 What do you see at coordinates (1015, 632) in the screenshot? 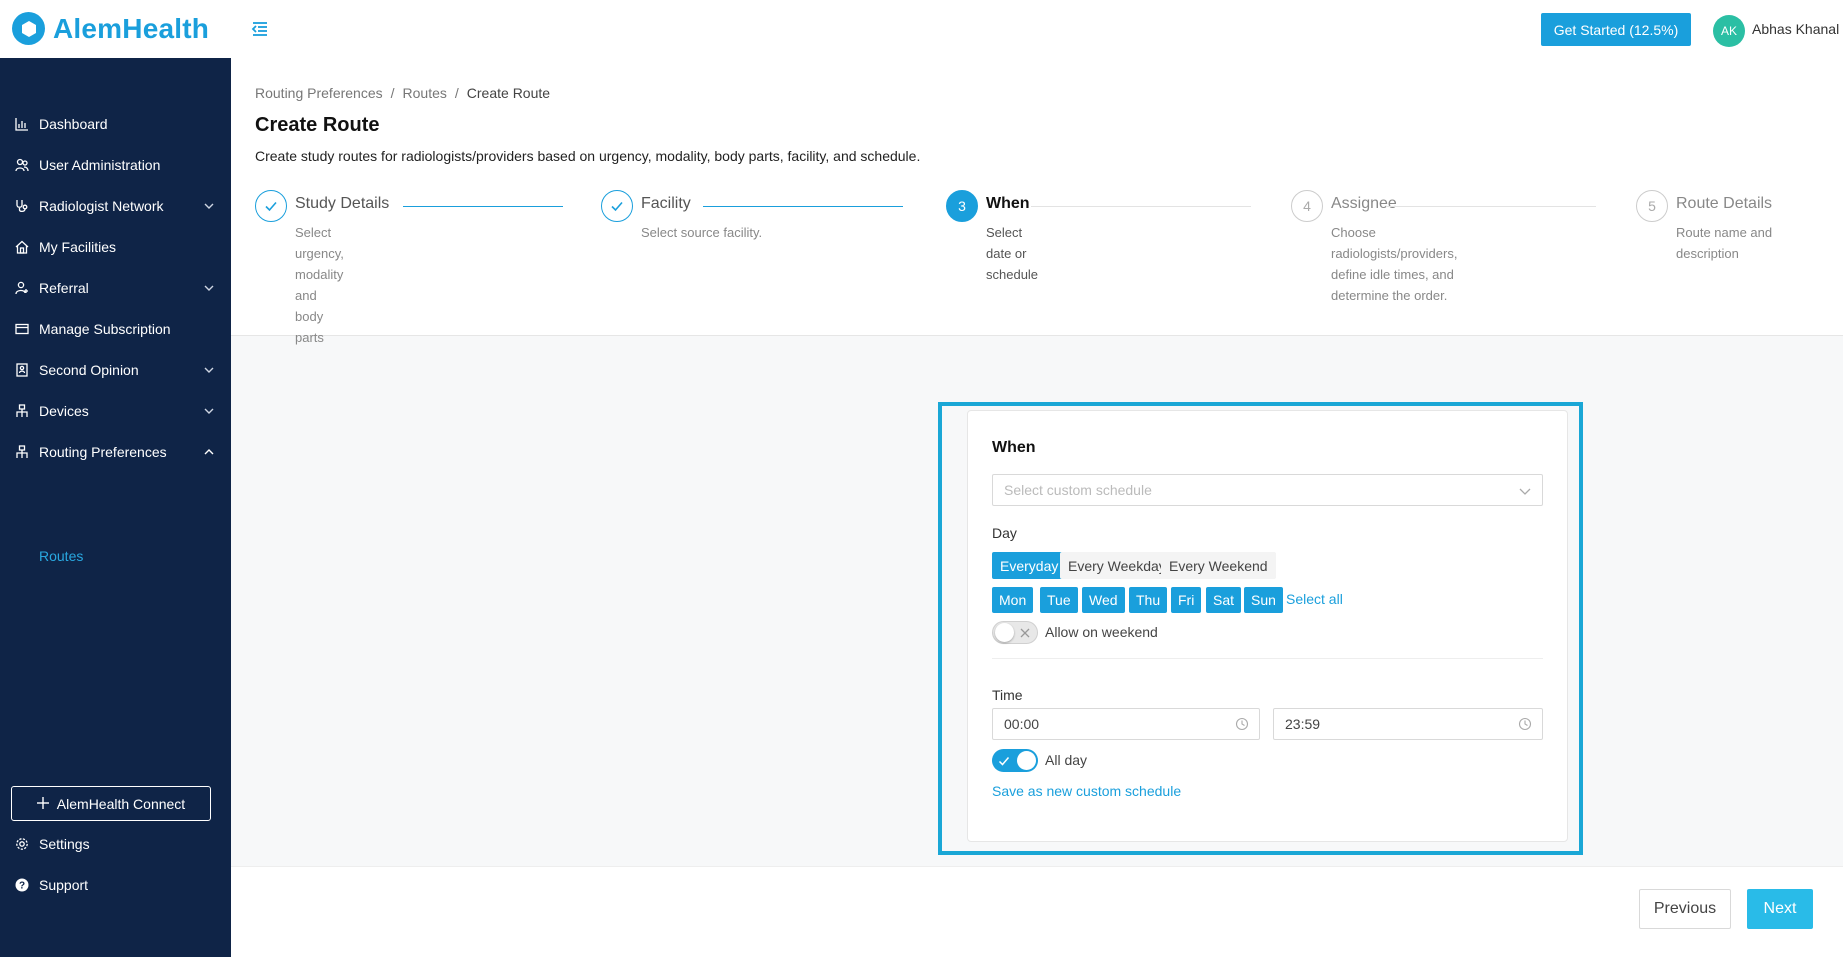
I see `allow-weekend-toggle` at bounding box center [1015, 632].